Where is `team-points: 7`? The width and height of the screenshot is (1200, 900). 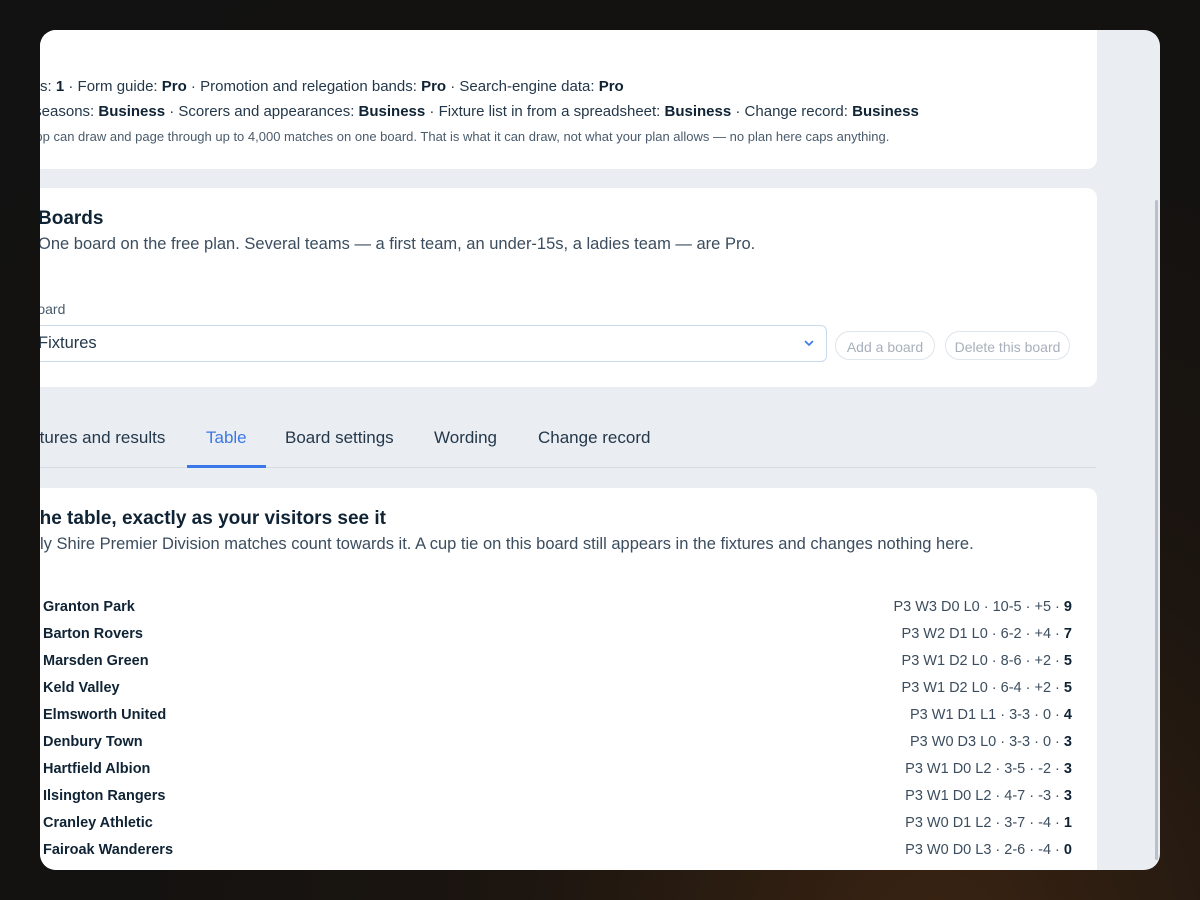
team-points: 7 is located at coordinates (1067, 634).